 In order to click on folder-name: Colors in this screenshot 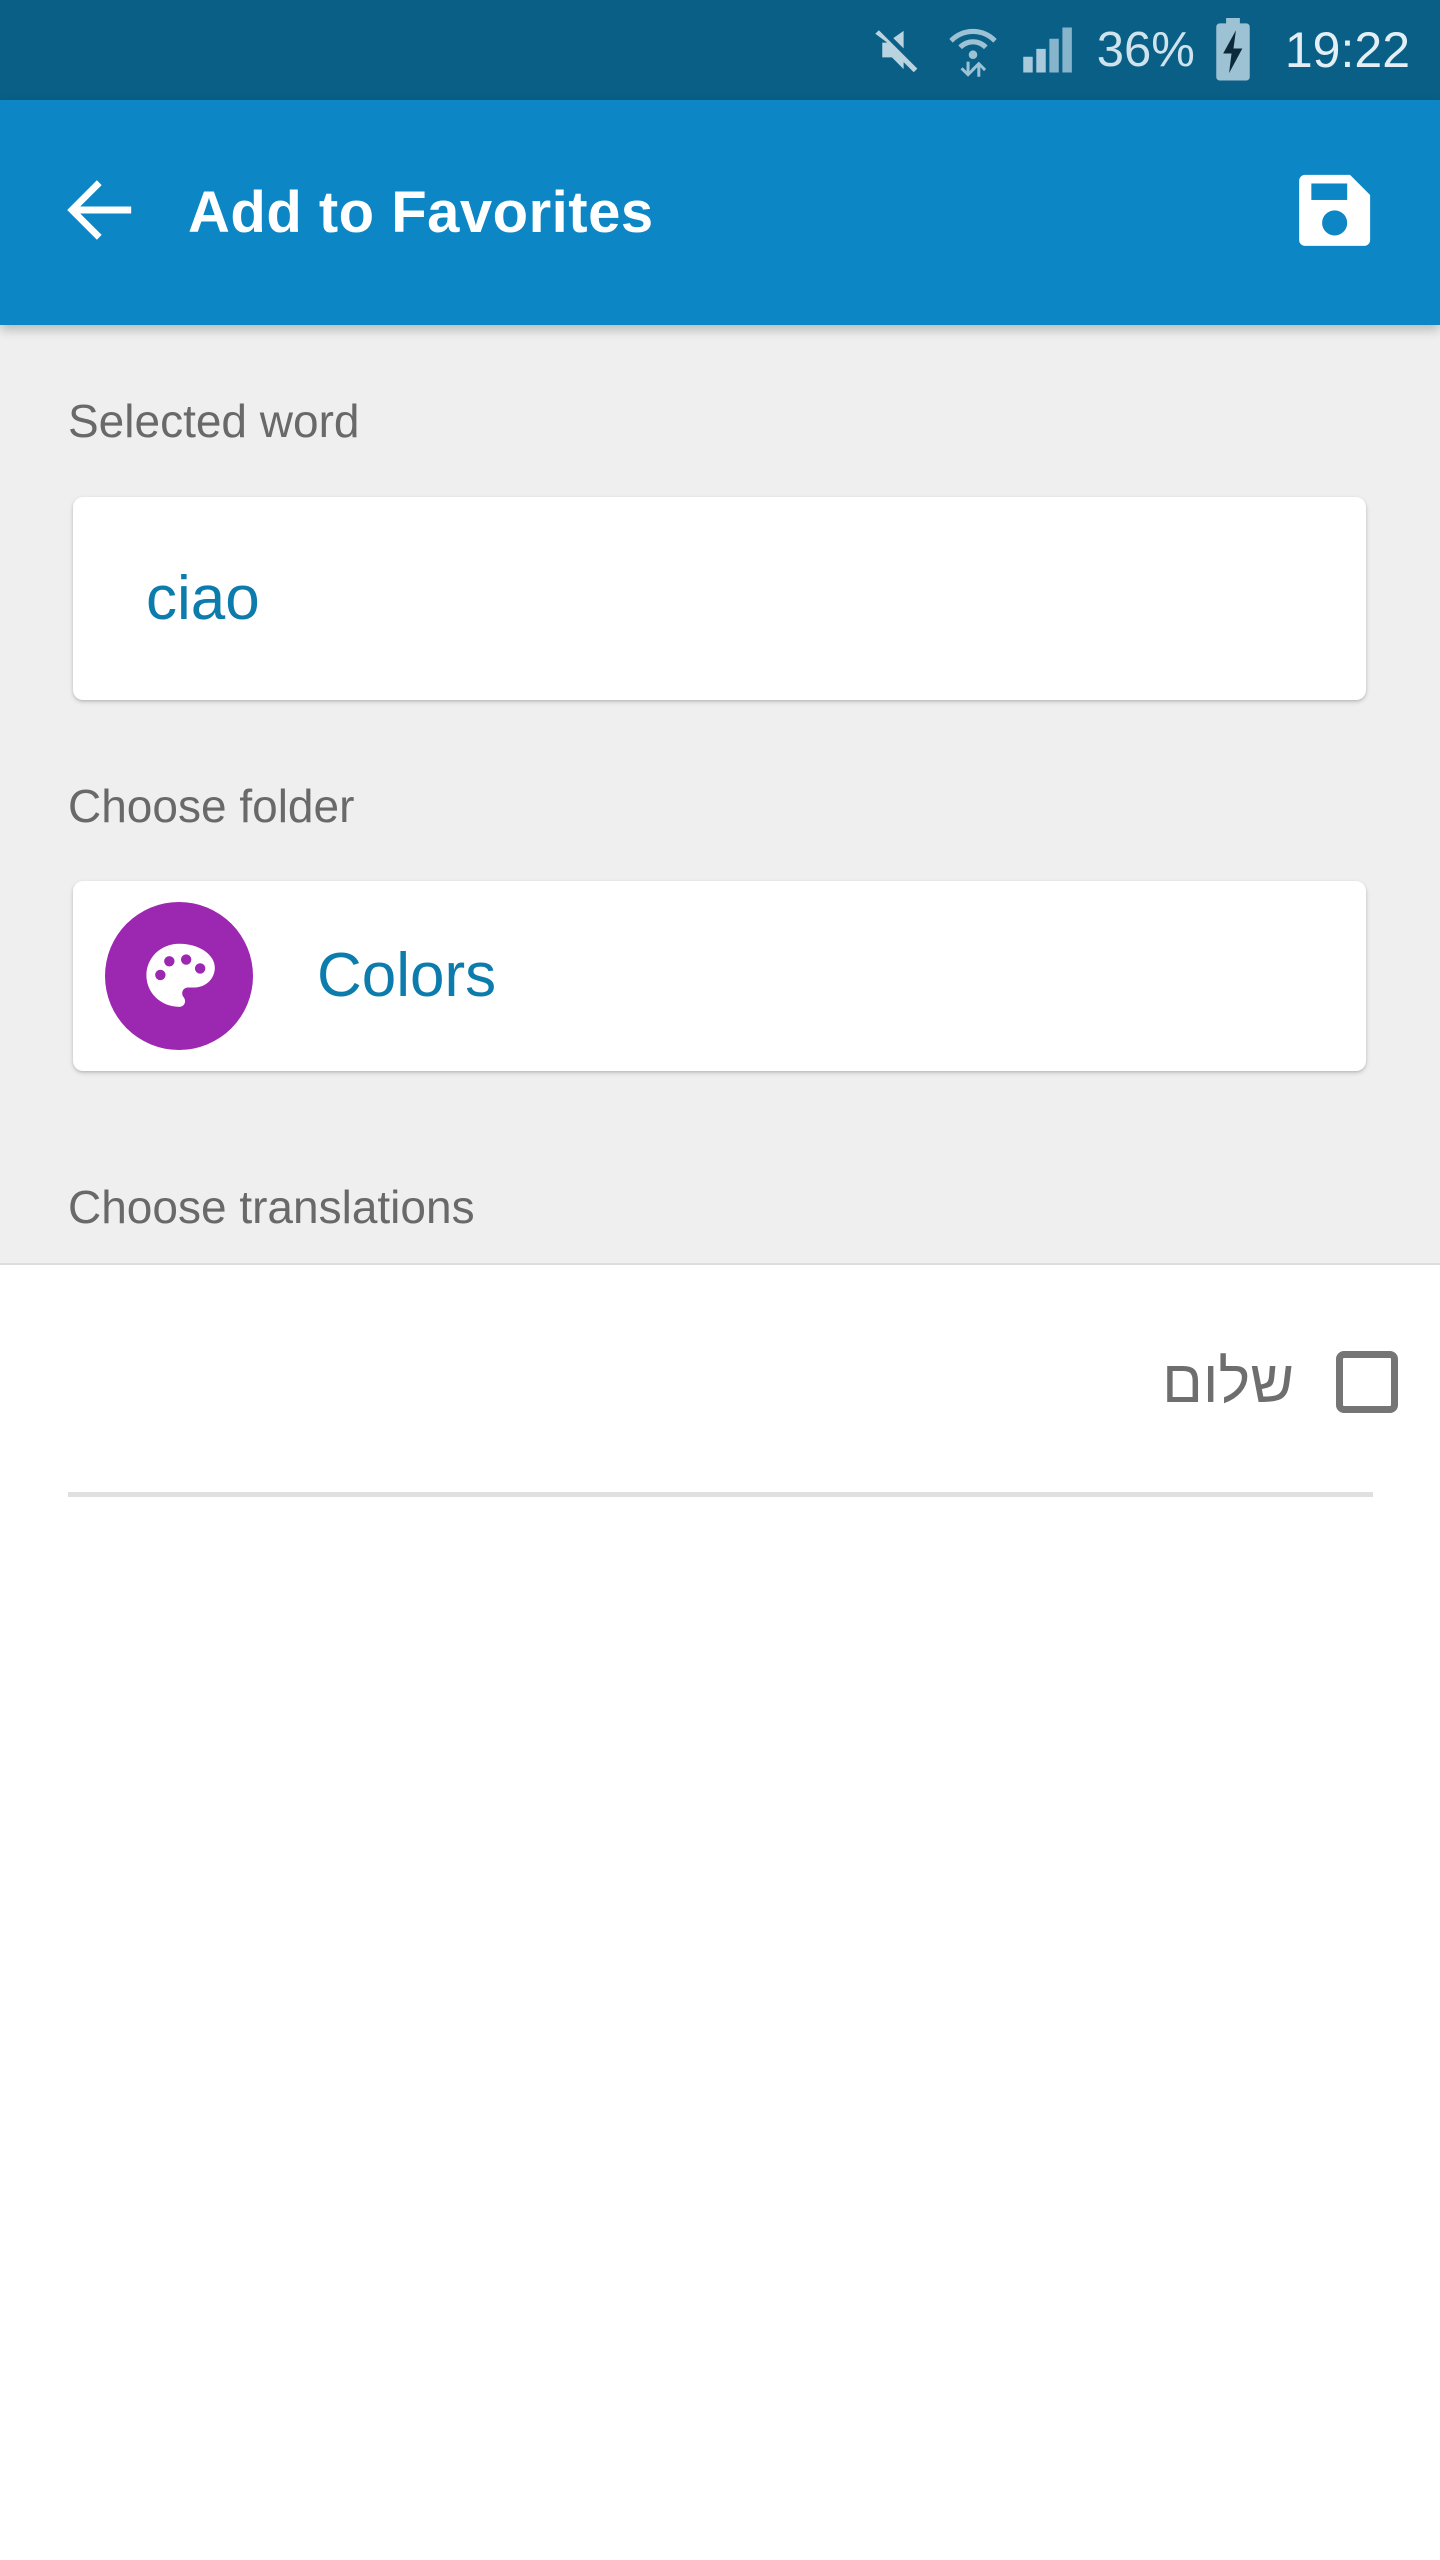, I will do `click(407, 975)`.